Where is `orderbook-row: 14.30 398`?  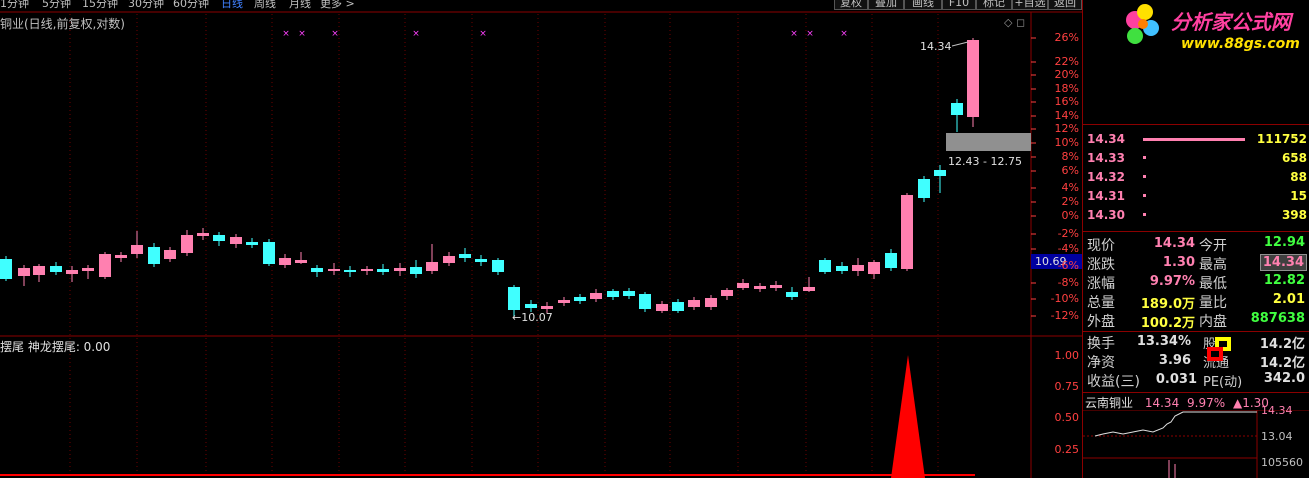
orderbook-row: 14.30 398 is located at coordinates (1197, 215).